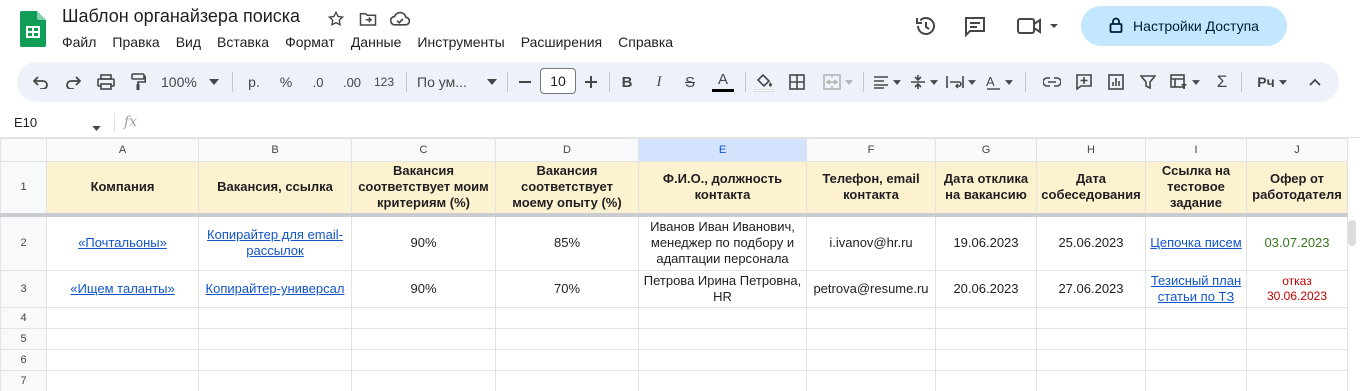 This screenshot has width=1360, height=391. Describe the element at coordinates (1148, 82) in the screenshot. I see `filter-icon` at that location.